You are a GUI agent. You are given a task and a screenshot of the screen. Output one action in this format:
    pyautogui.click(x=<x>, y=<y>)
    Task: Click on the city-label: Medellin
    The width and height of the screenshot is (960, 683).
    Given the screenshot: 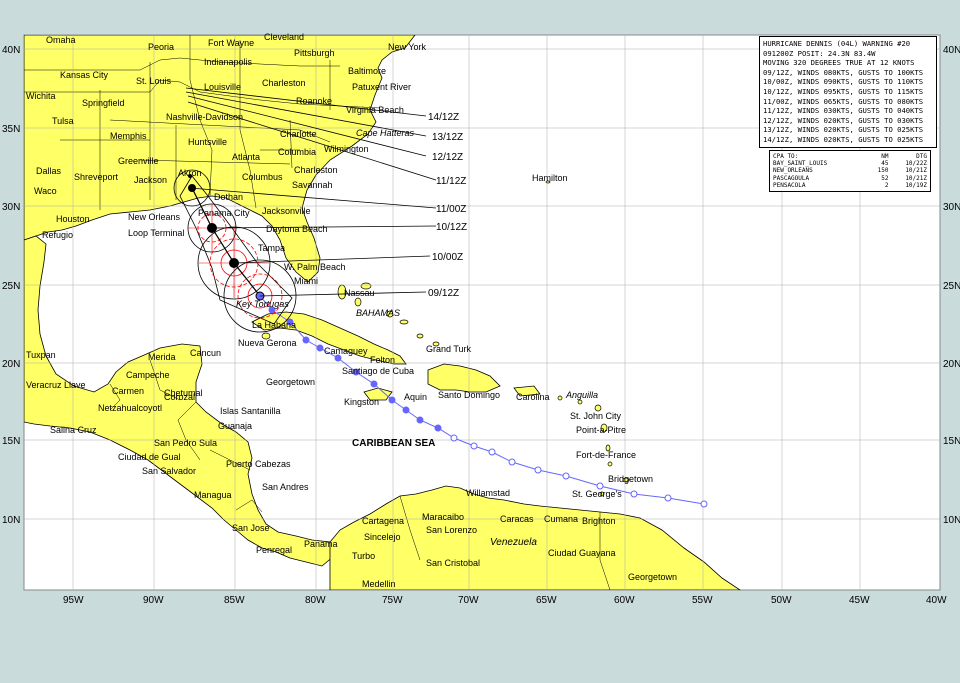 What is the action you would take?
    pyautogui.click(x=379, y=584)
    